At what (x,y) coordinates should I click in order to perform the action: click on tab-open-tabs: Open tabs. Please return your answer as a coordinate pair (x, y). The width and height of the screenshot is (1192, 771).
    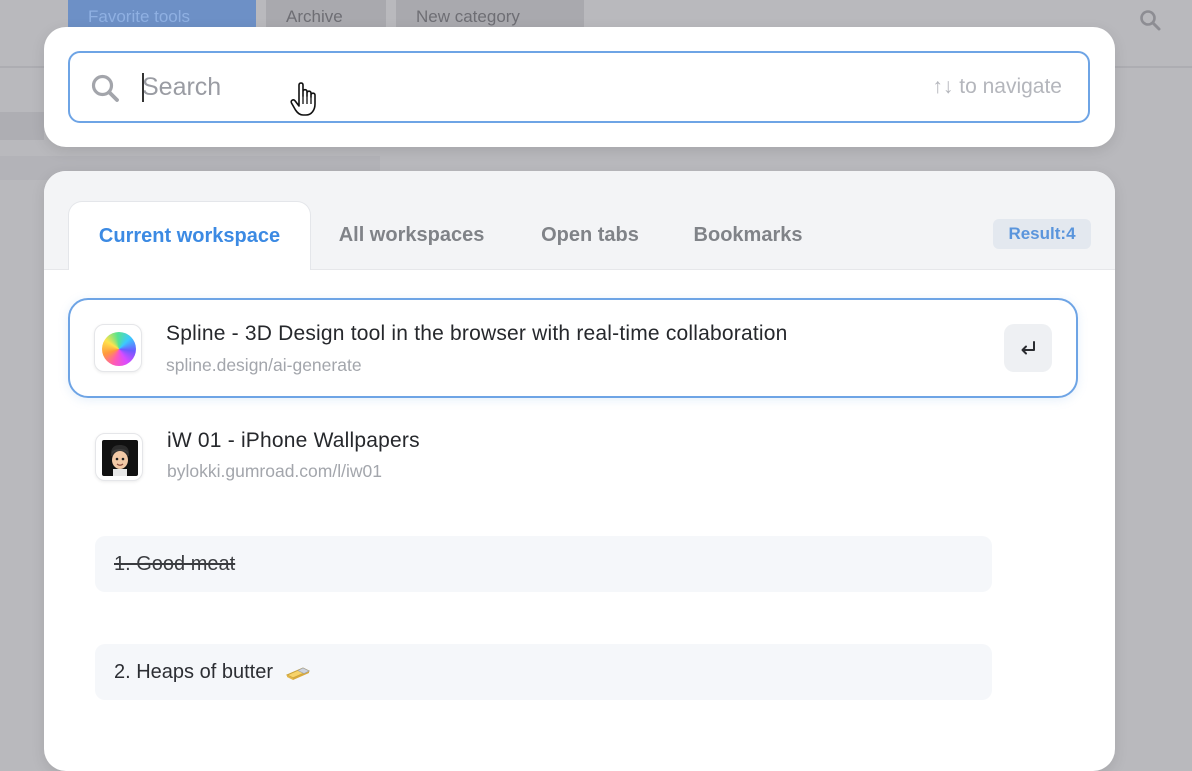
    Looking at the image, I should click on (590, 235).